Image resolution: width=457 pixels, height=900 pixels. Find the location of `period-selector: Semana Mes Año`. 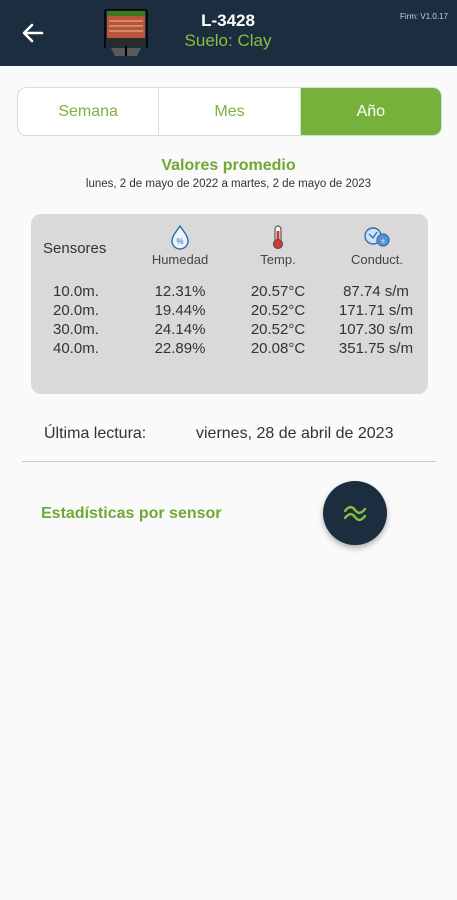

period-selector: Semana Mes Año is located at coordinates (229, 111).